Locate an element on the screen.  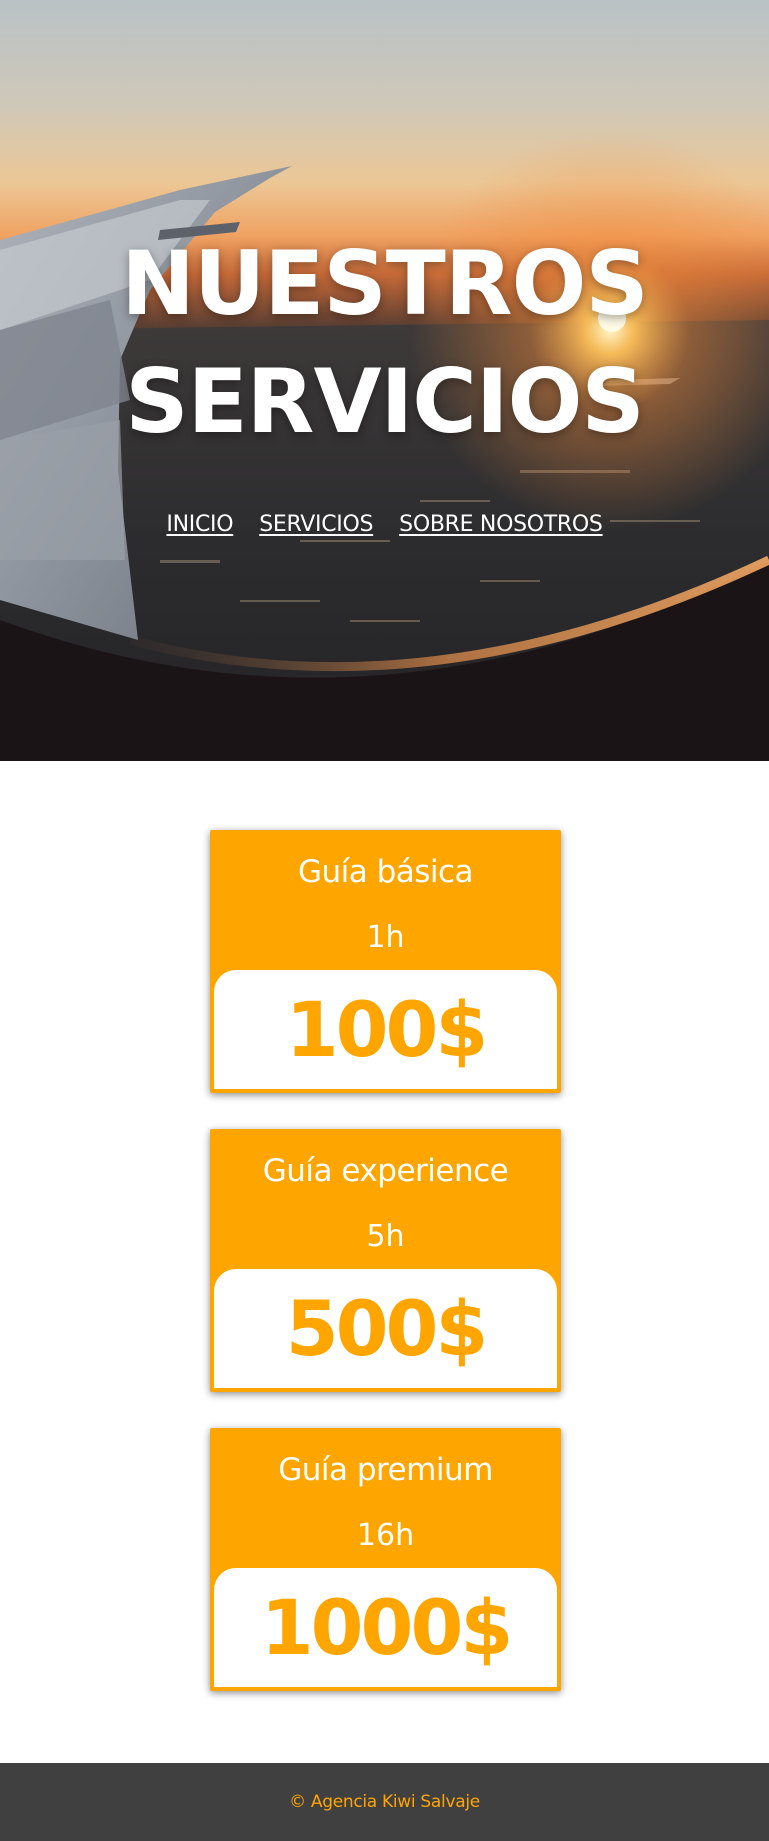
service-card-experience: Guía experience 5h 500$ is located at coordinates (385, 1260).